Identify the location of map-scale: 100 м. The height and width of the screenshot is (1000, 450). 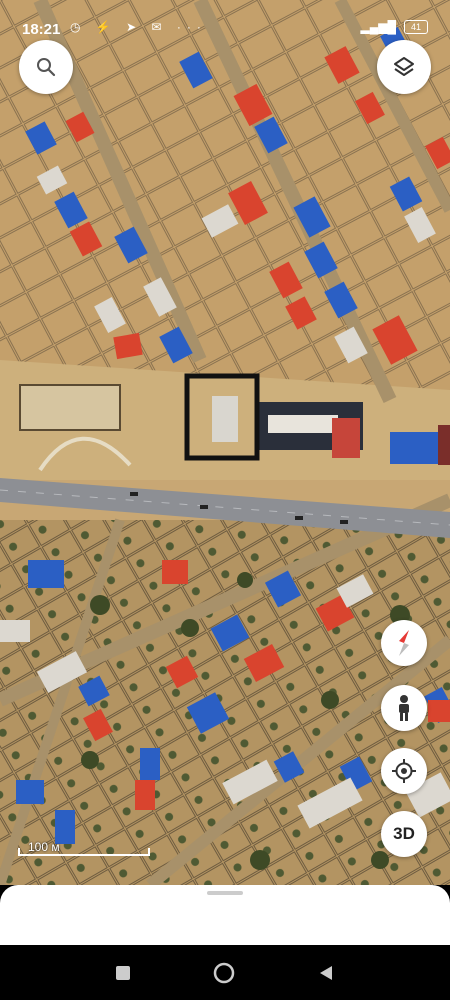
(84, 848).